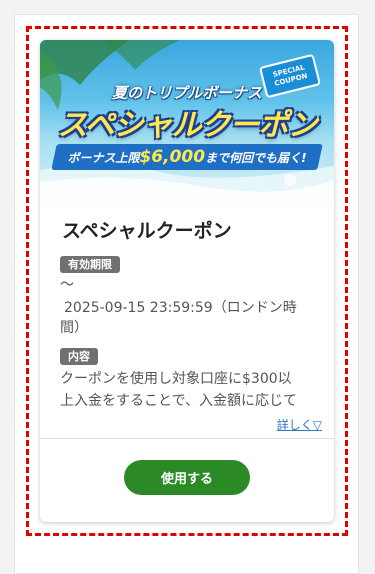 Image resolution: width=375 pixels, height=574 pixels. I want to click on details-link: 詳しく▽, so click(299, 424).